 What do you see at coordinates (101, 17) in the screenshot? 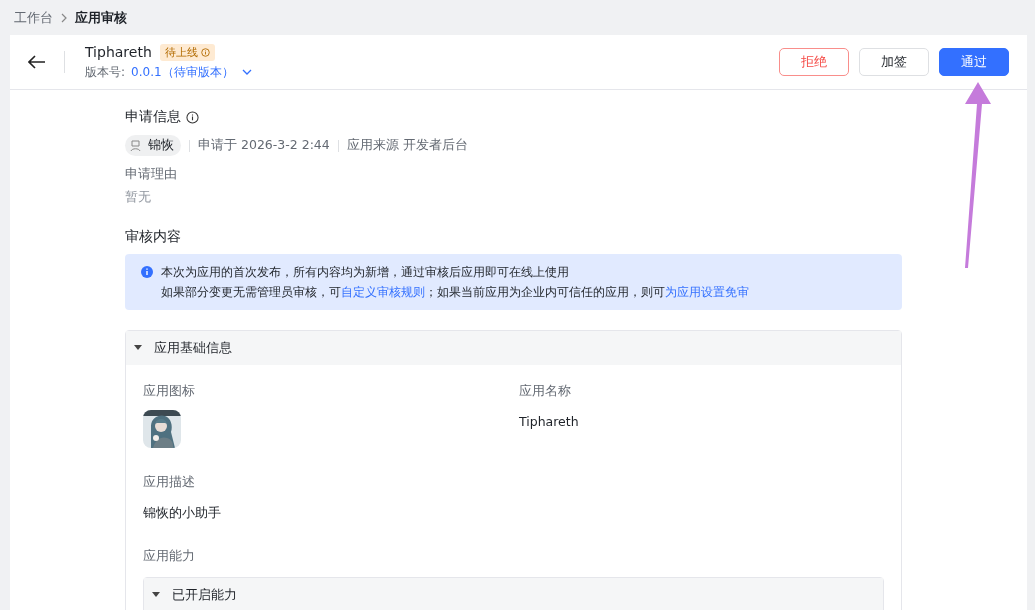
I see `breadcrumb-item: 应用审核` at bounding box center [101, 17].